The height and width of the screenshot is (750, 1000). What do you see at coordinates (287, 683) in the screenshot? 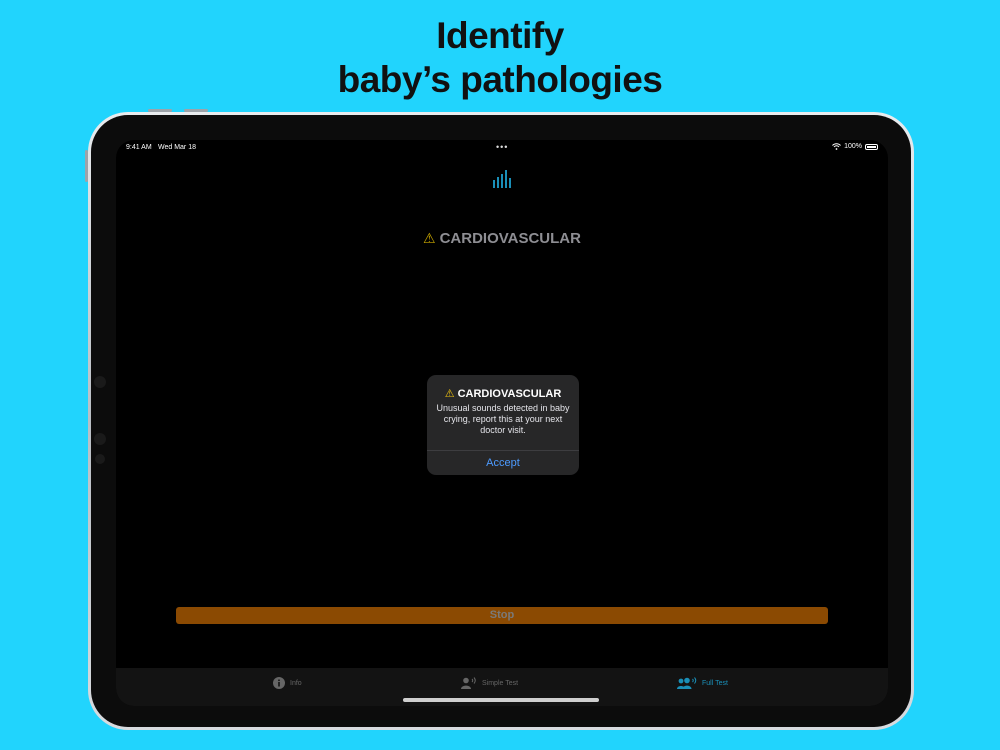
I see `tab-info: Info` at bounding box center [287, 683].